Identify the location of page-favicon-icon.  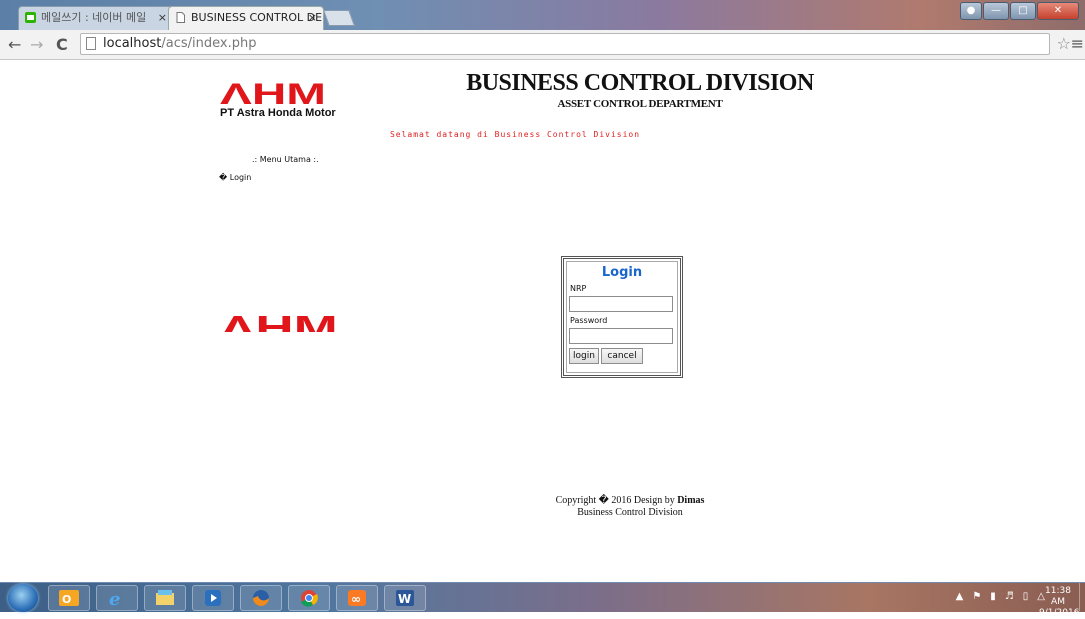
(180, 17).